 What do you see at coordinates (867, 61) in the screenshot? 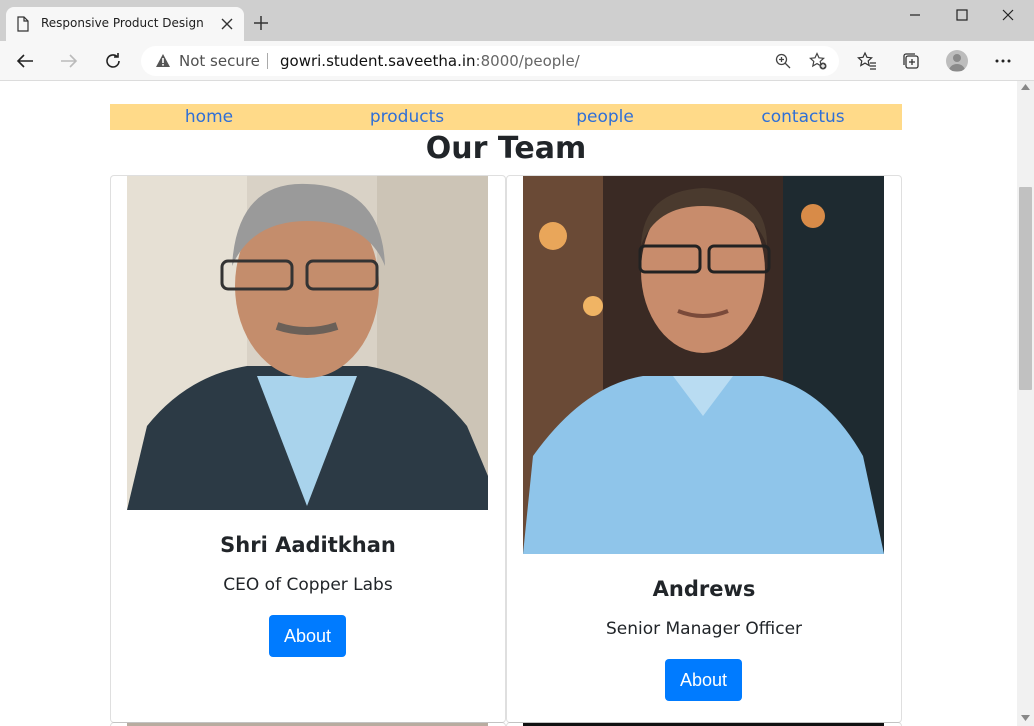
I see `favorites-icon` at bounding box center [867, 61].